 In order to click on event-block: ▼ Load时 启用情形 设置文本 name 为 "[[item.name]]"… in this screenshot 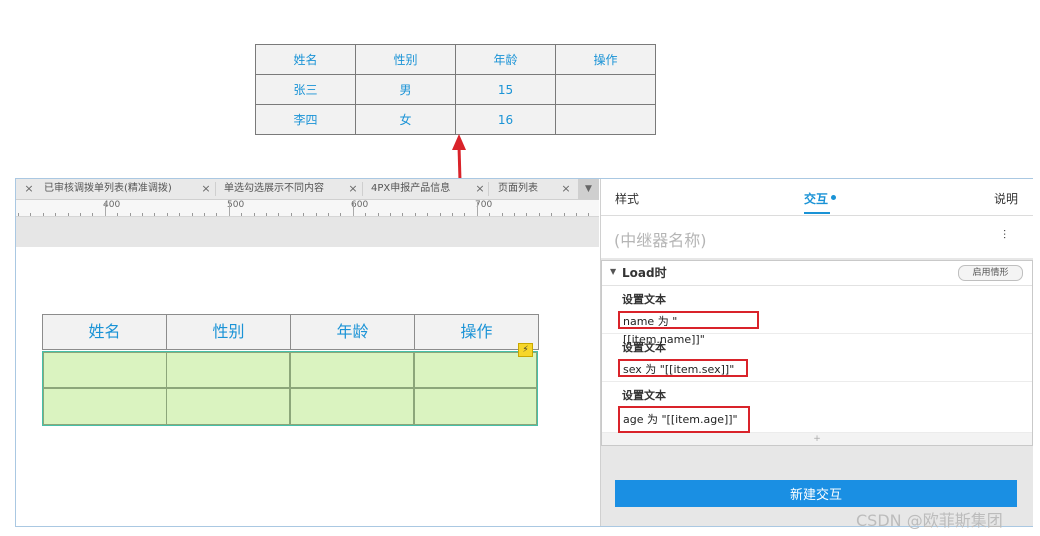, I will do `click(817, 353)`.